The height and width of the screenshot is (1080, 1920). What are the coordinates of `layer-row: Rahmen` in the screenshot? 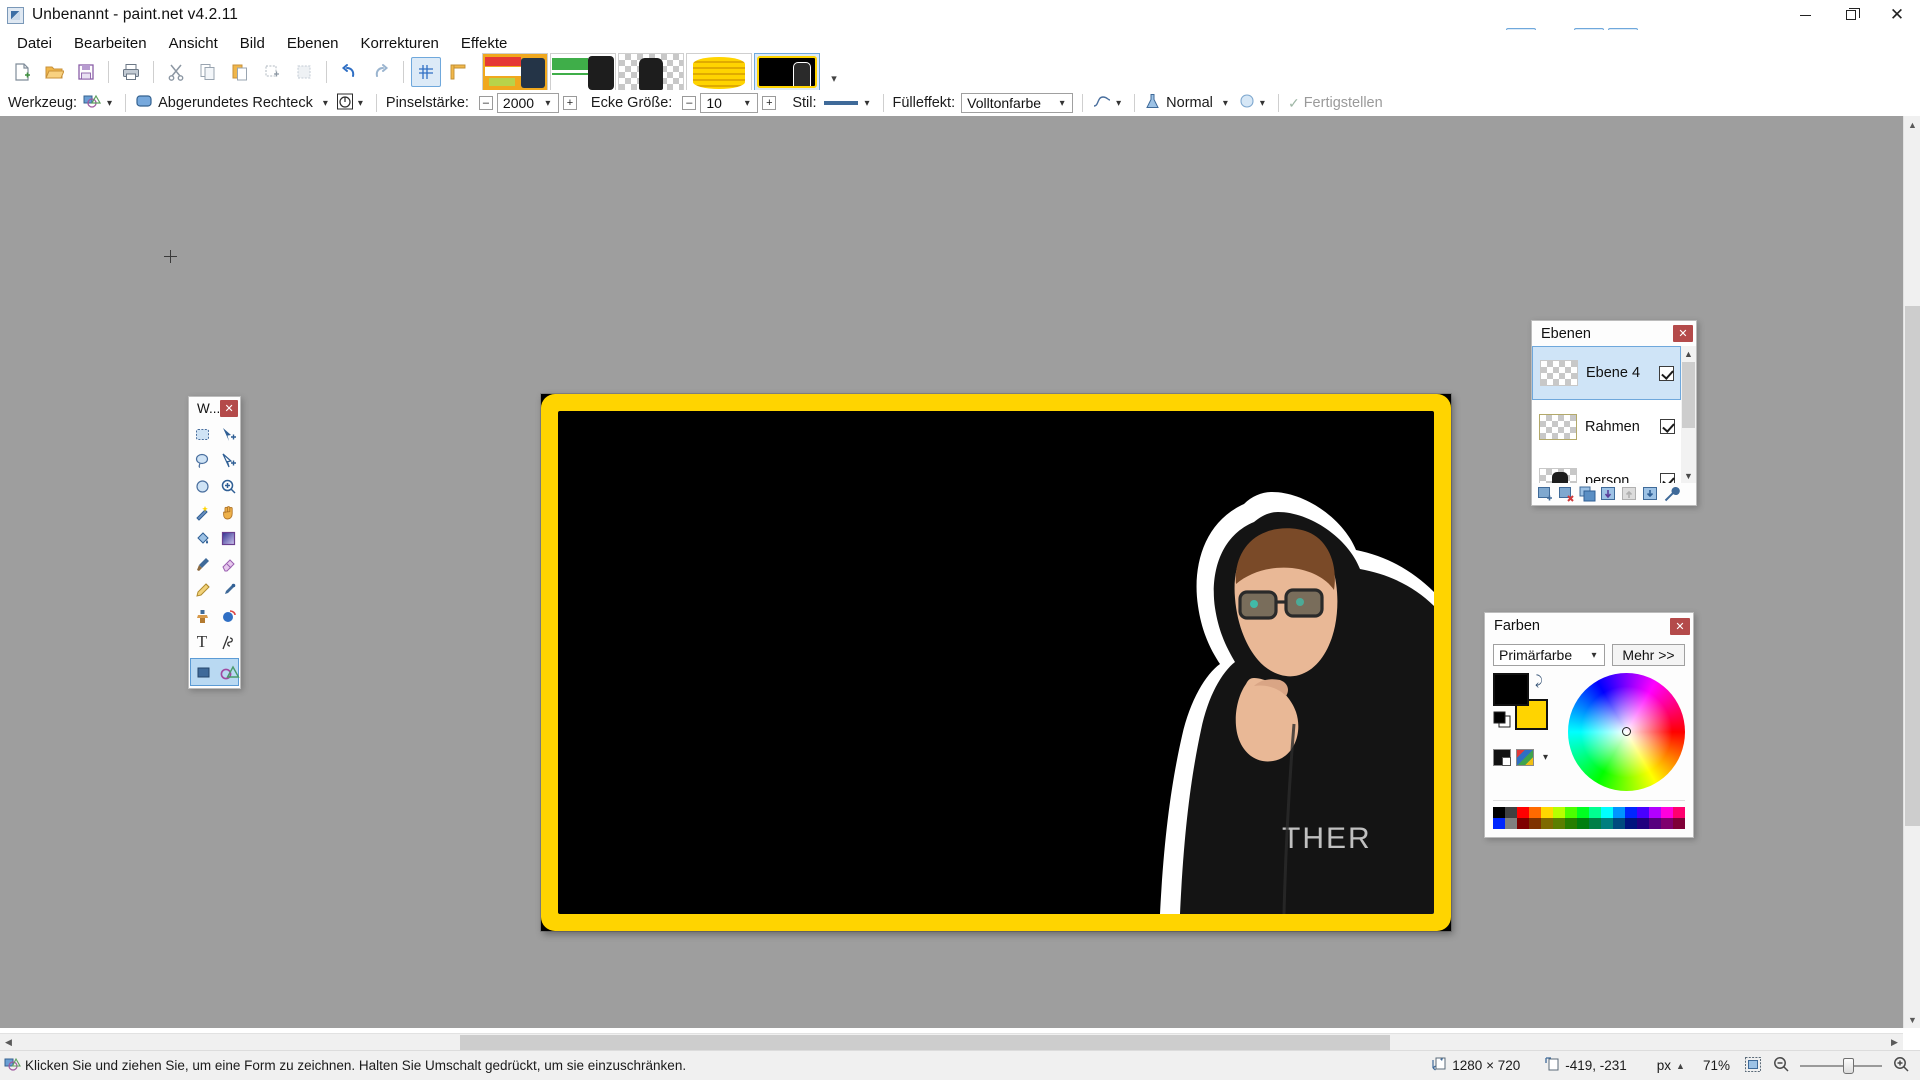 It's located at (1606, 427).